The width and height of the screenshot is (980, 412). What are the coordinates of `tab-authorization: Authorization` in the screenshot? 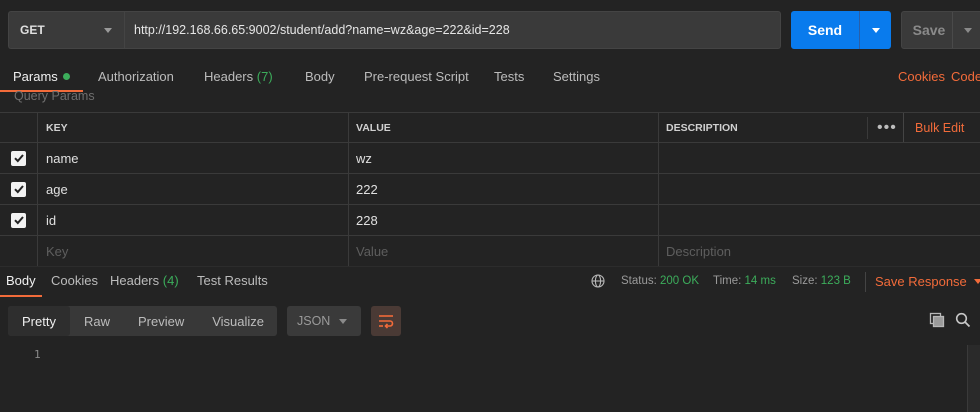 It's located at (136, 76).